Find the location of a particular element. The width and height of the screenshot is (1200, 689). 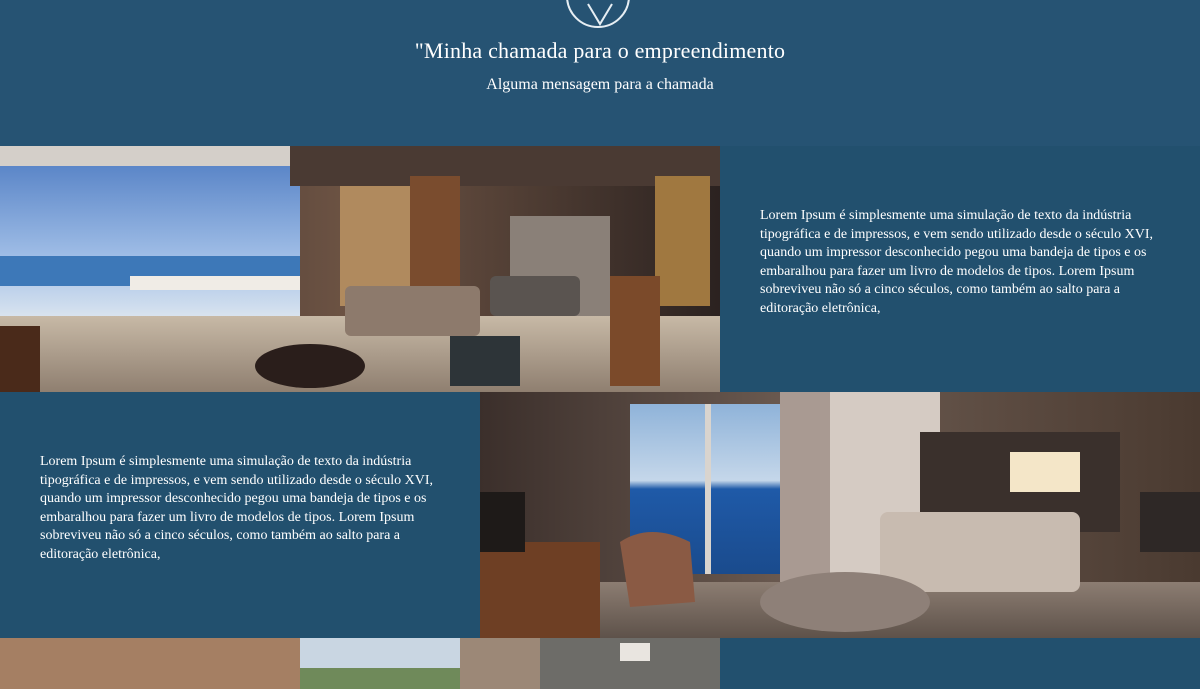

hero-subtitle: Alguma mensagem para a chamada is located at coordinates (600, 84).